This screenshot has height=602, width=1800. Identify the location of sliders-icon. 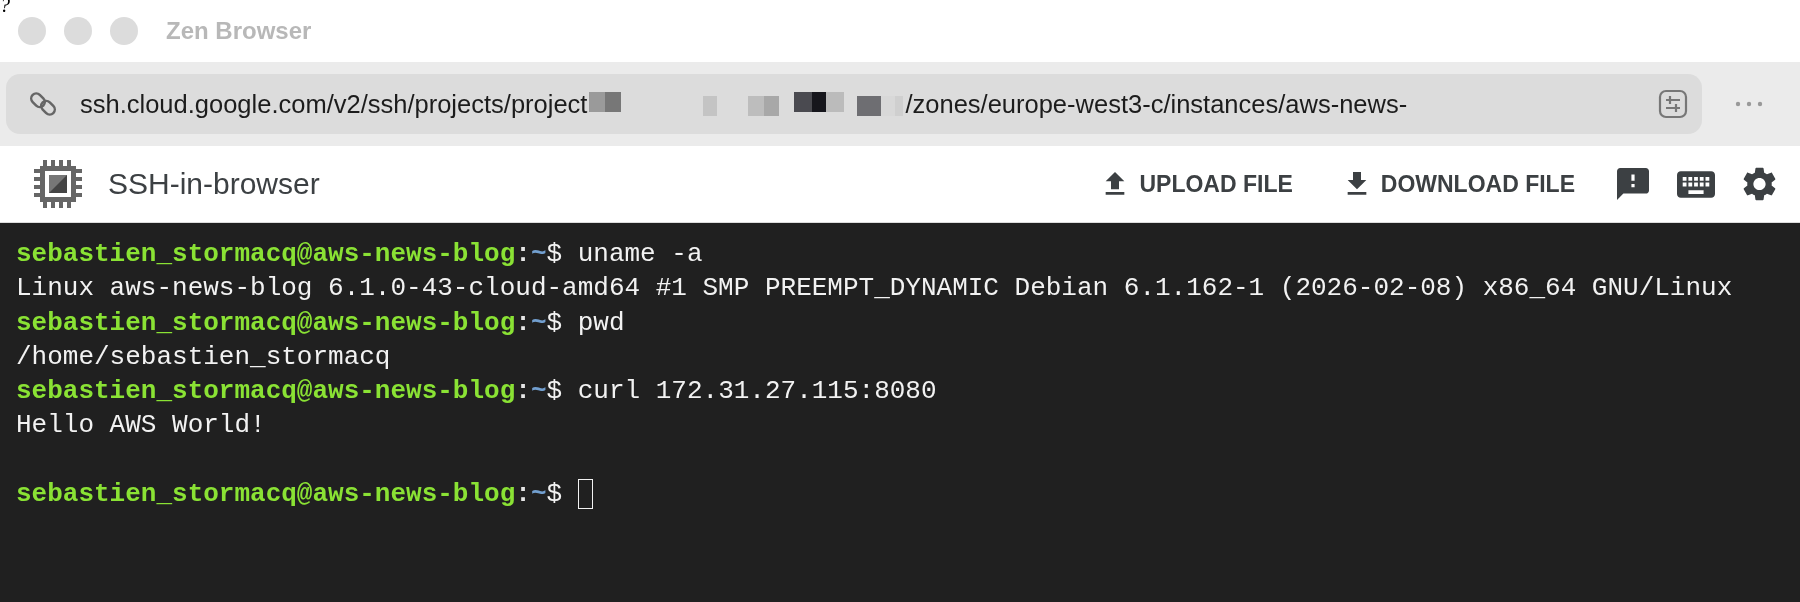
(1673, 104).